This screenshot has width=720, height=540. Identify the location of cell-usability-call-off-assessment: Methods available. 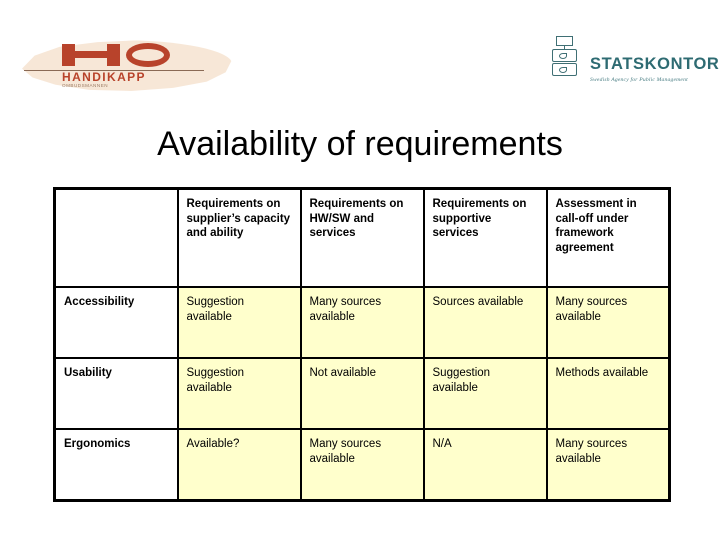
(608, 393).